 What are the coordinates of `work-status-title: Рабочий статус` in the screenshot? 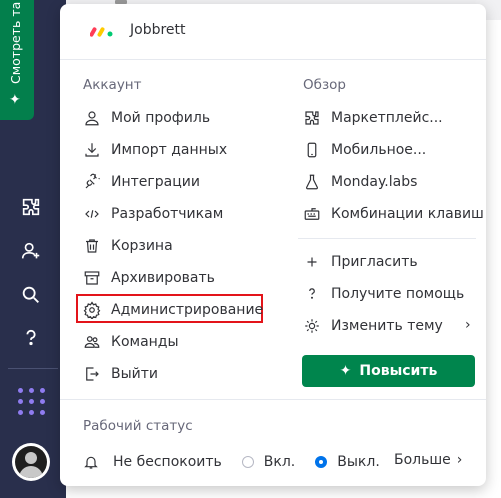 It's located at (138, 426).